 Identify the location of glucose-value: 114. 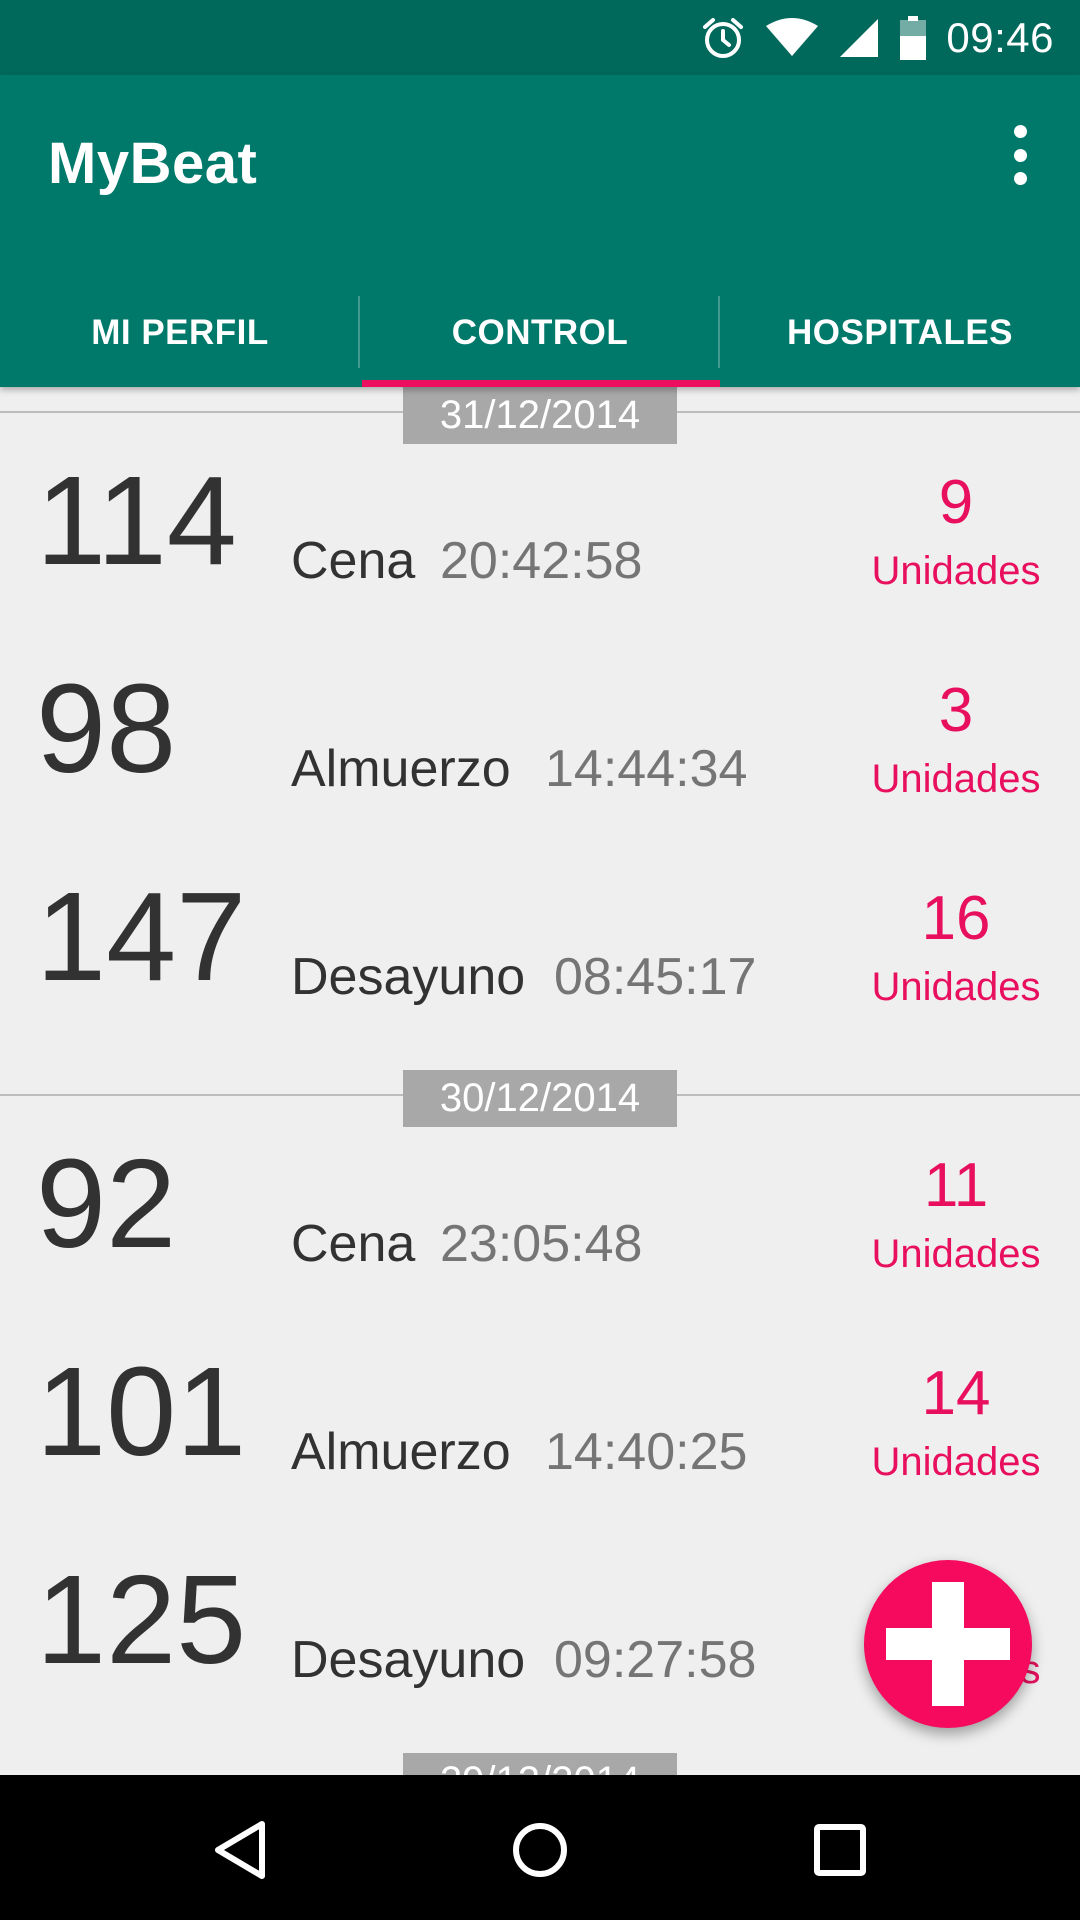
(136, 520).